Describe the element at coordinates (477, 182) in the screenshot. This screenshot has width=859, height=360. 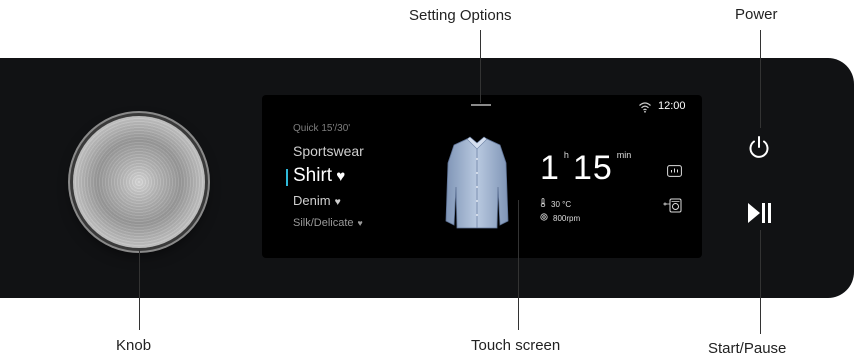
I see `shirt-image` at that location.